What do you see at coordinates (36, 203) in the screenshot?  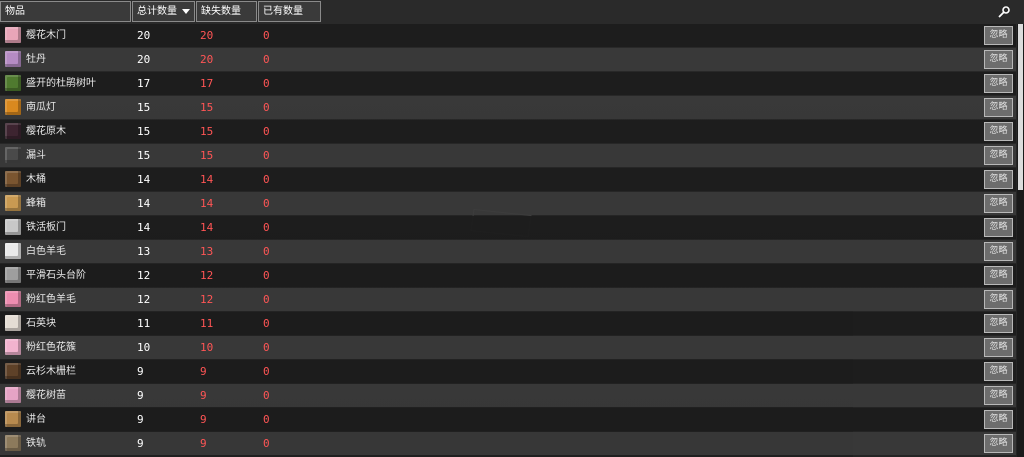 I see `item-name: 蜂箱` at bounding box center [36, 203].